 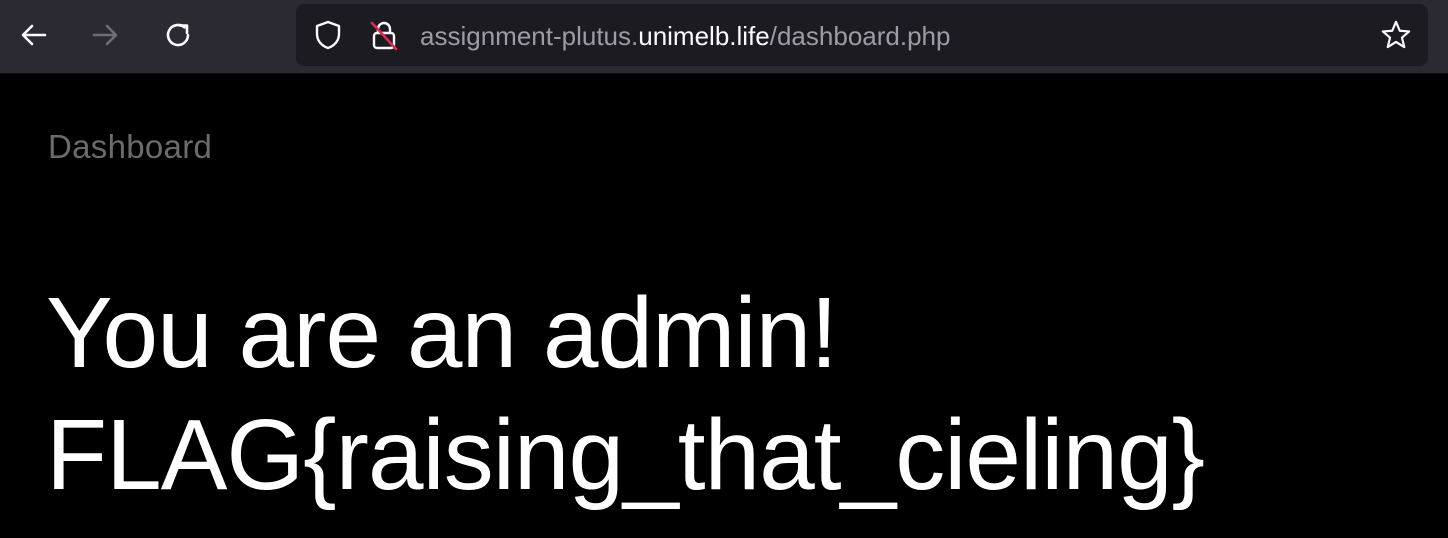 What do you see at coordinates (704, 36) in the screenshot?
I see `url-host: unimelb.life` at bounding box center [704, 36].